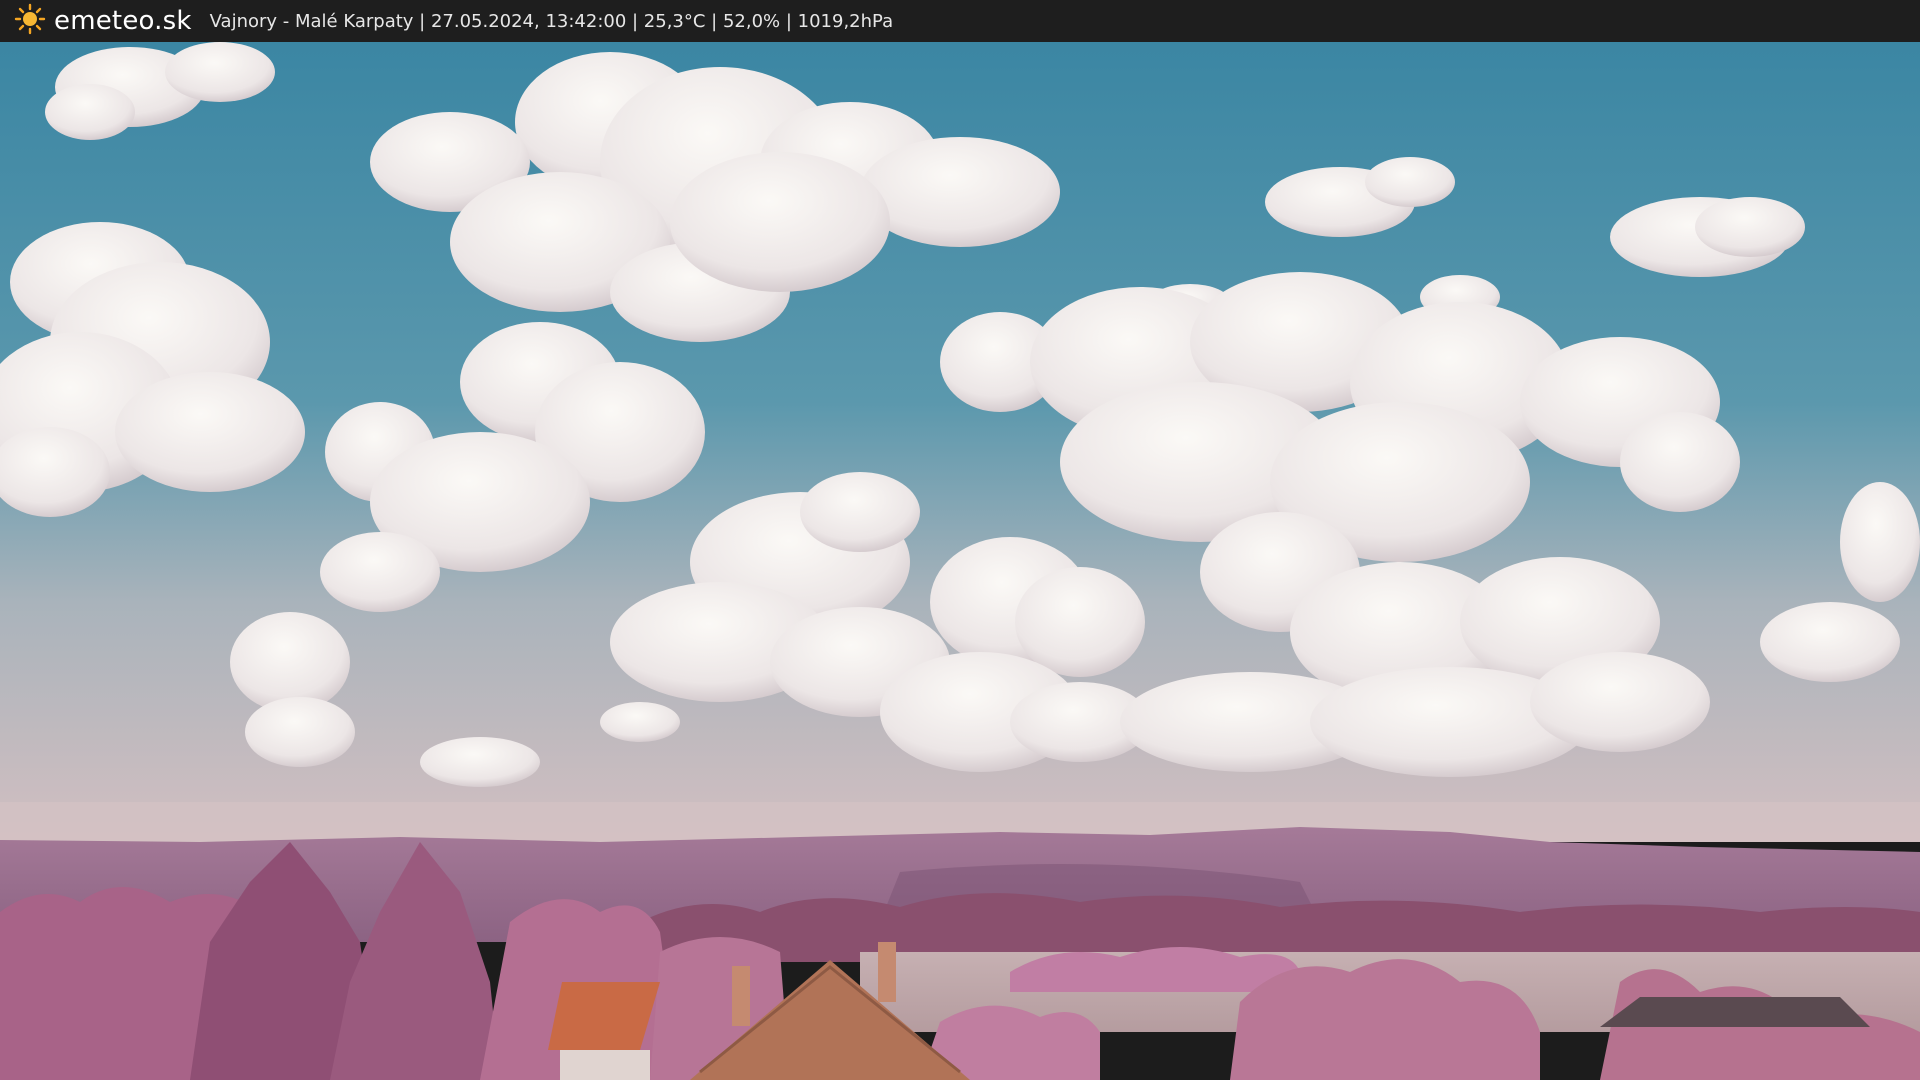  What do you see at coordinates (30, 21) in the screenshot?
I see `sun-icon` at bounding box center [30, 21].